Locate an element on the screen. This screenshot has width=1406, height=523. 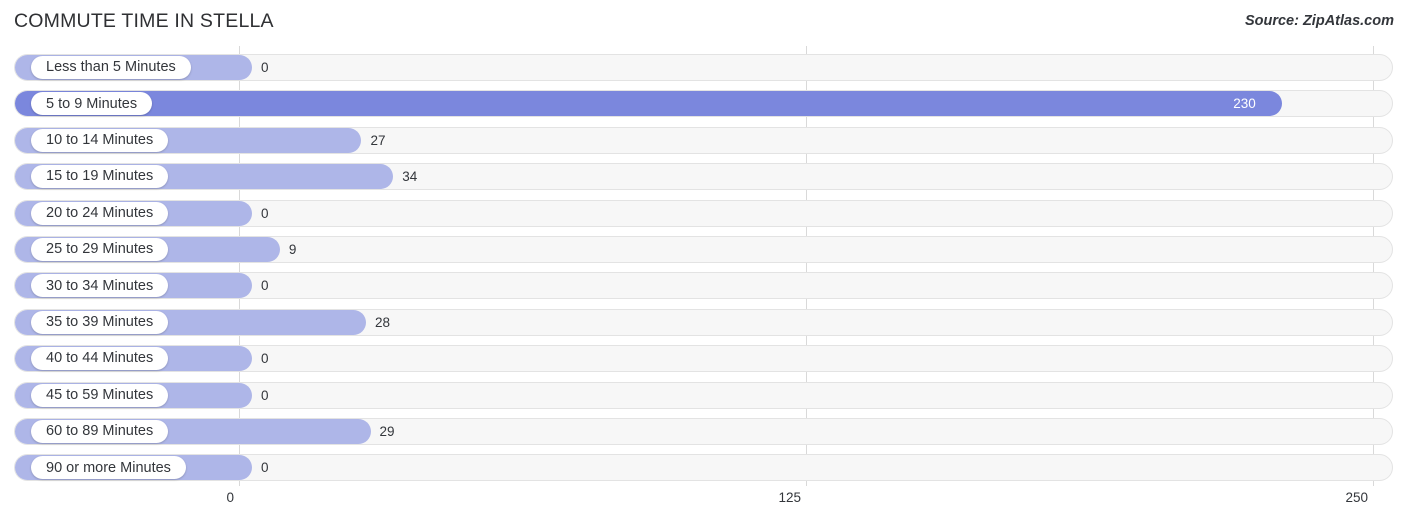
bar-row: 90 or more Minutes 0 is located at coordinates (703, 468).